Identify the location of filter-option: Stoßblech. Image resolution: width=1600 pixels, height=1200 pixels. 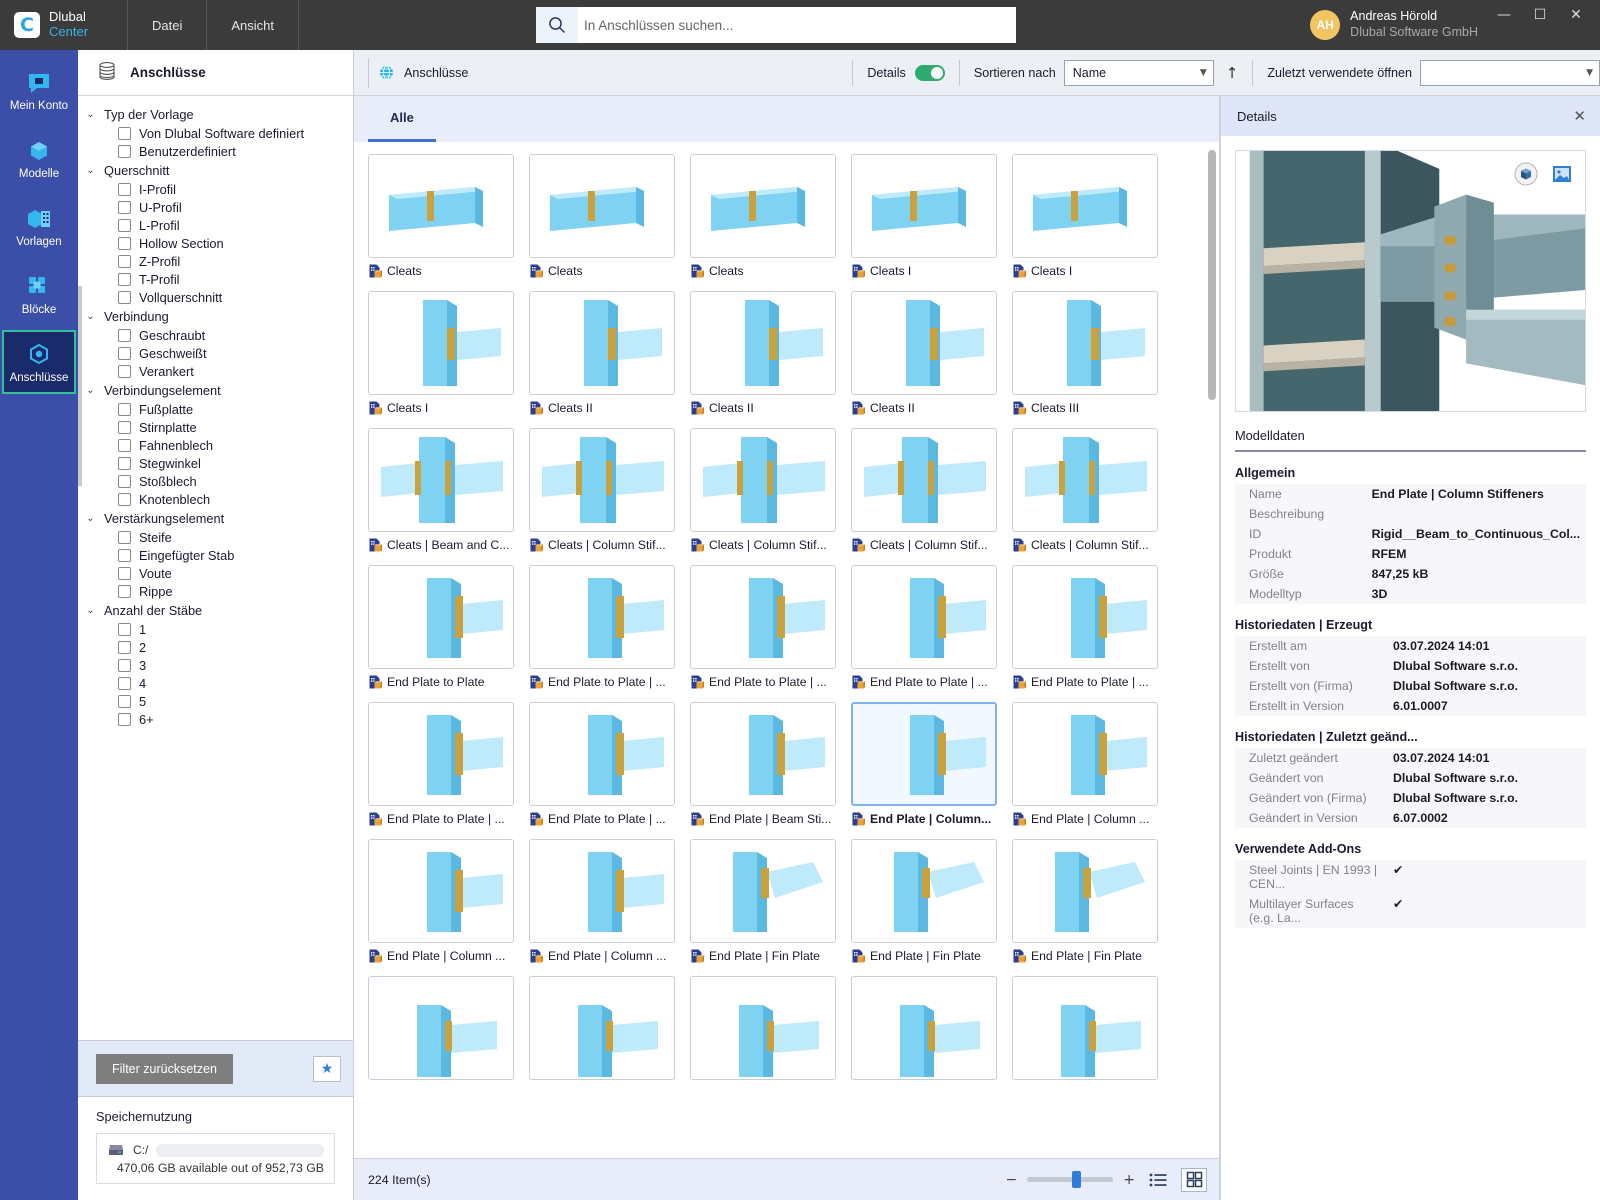
(215, 481).